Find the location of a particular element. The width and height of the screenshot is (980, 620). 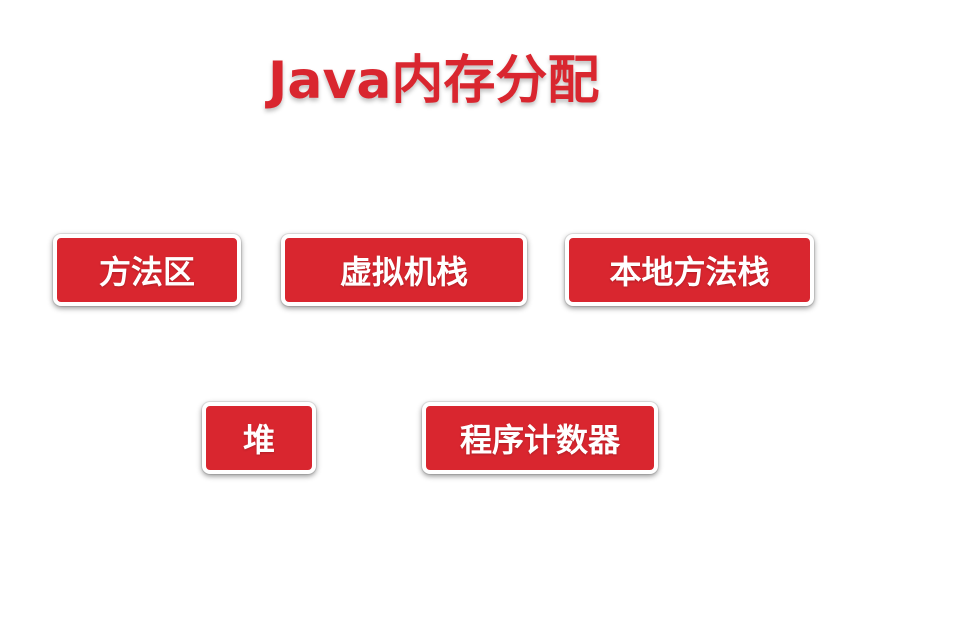

page-title: Java内存分配 is located at coordinates (434, 81).